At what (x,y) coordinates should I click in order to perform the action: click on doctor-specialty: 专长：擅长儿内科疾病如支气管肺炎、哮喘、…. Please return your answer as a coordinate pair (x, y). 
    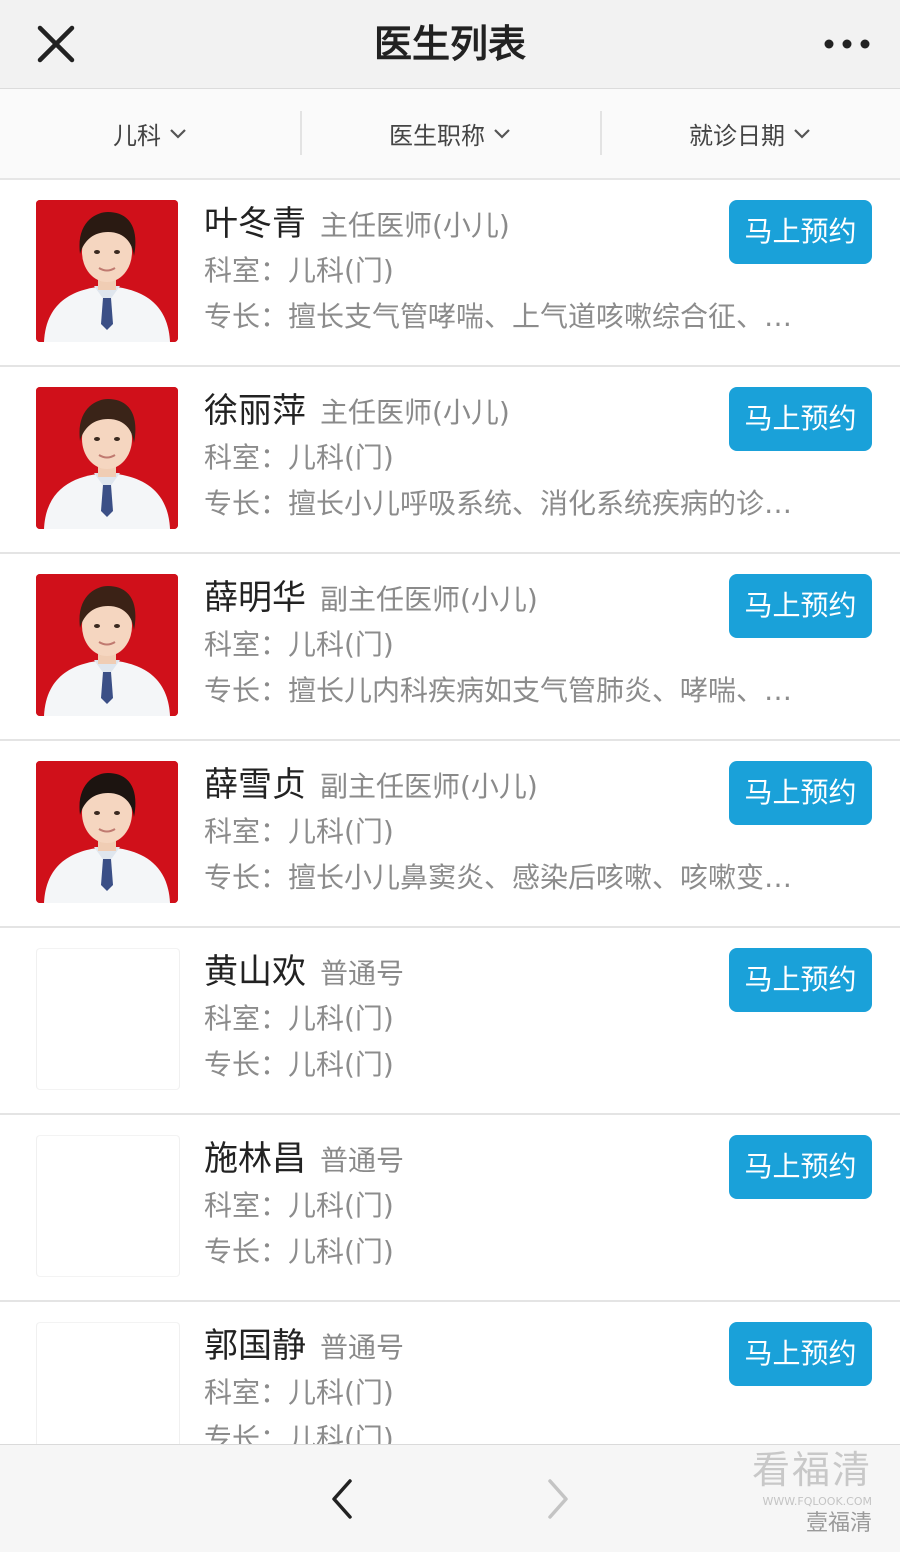
    Looking at the image, I should click on (498, 690).